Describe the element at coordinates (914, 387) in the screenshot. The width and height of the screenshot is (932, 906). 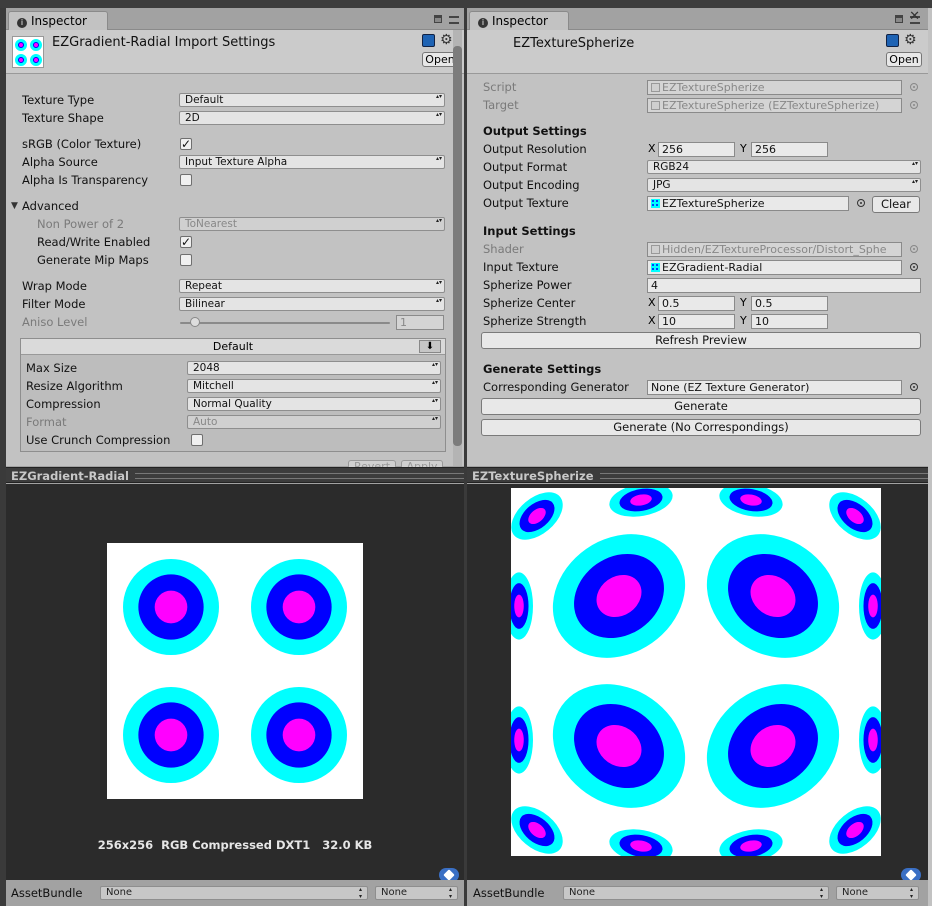
I see `generator-picker-icon` at that location.